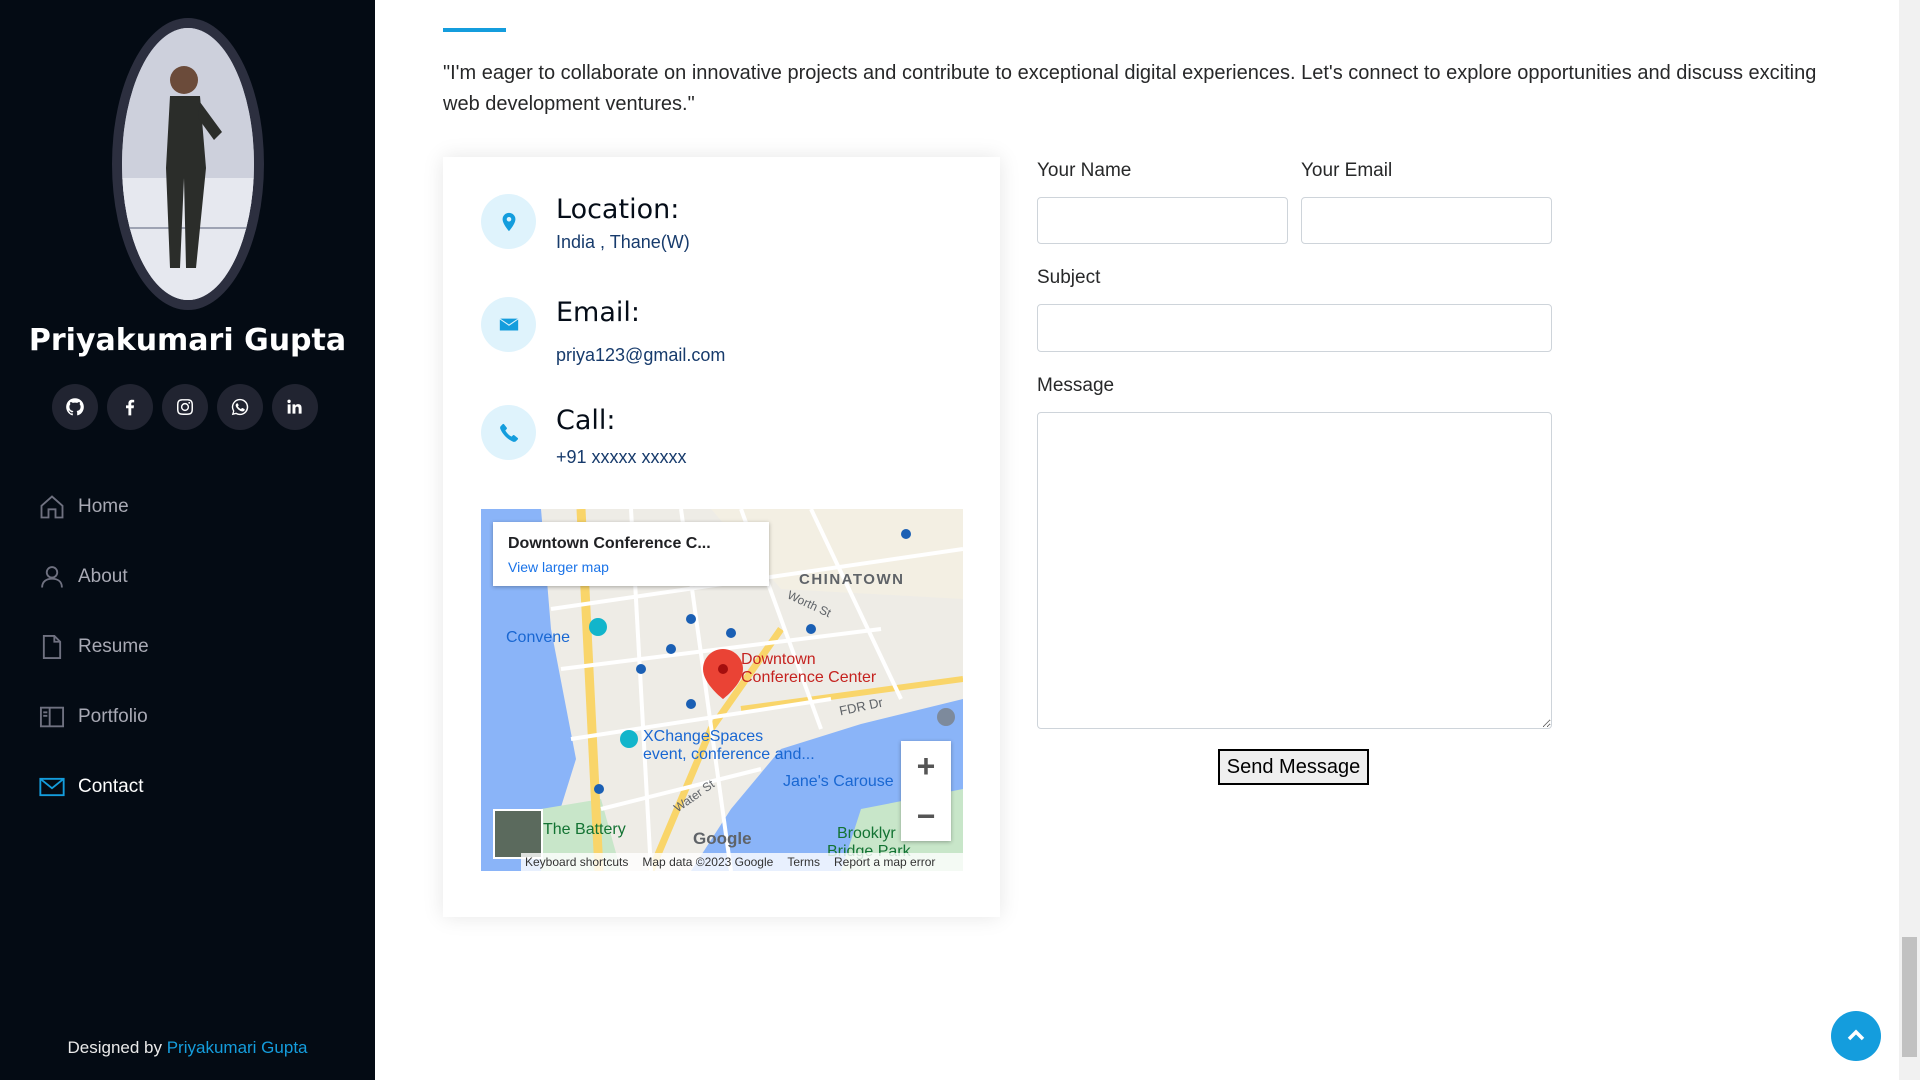 Image resolution: width=1920 pixels, height=1080 pixels. What do you see at coordinates (188, 507) in the screenshot?
I see `nav-item-home: Home` at bounding box center [188, 507].